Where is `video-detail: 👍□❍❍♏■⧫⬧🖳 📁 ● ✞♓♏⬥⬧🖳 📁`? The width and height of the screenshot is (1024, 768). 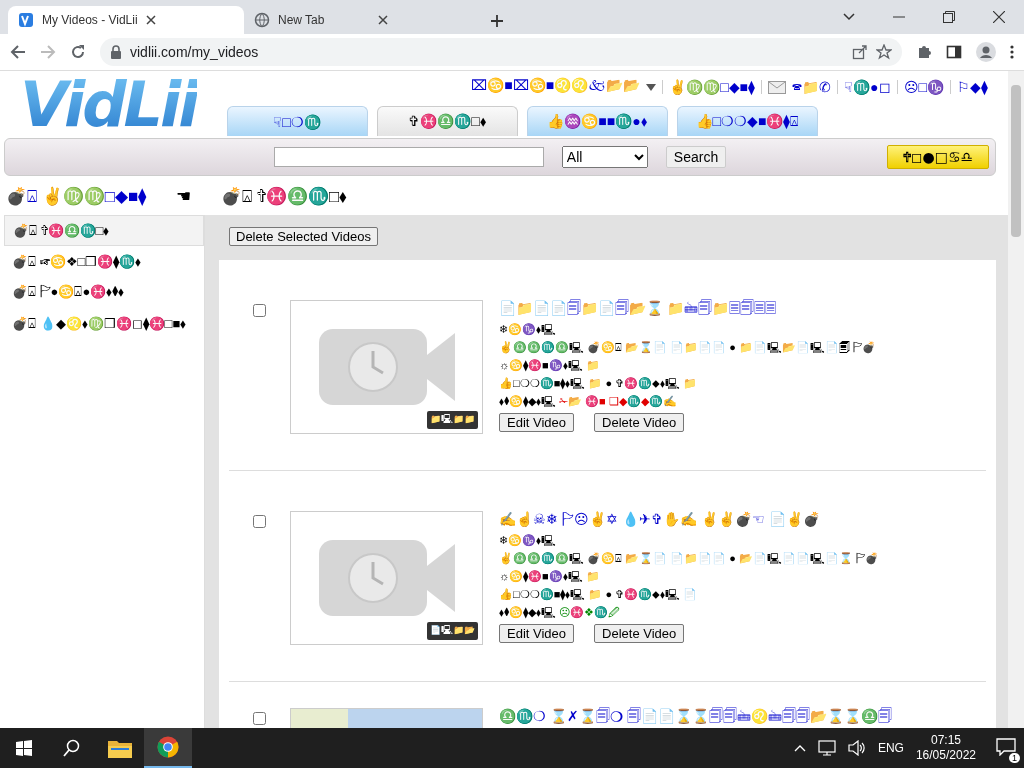 video-detail: 👍□❍❍♏■⧫⬧🖳 📁 ● ✞♓♏⬥⬧🖳 📁 is located at coordinates (599, 383).